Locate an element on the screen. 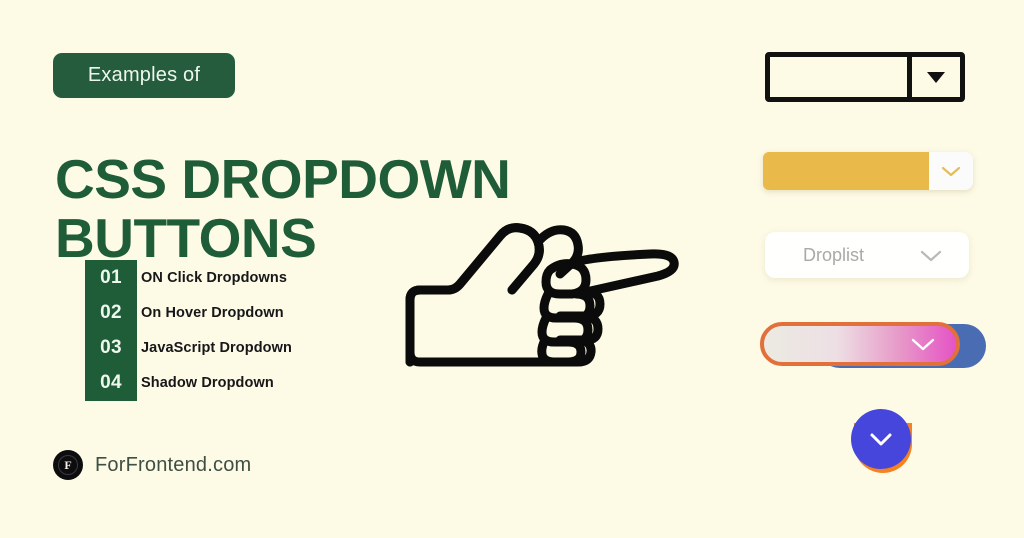 This screenshot has height=538, width=1024. list-item-number: 02 is located at coordinates (111, 312).